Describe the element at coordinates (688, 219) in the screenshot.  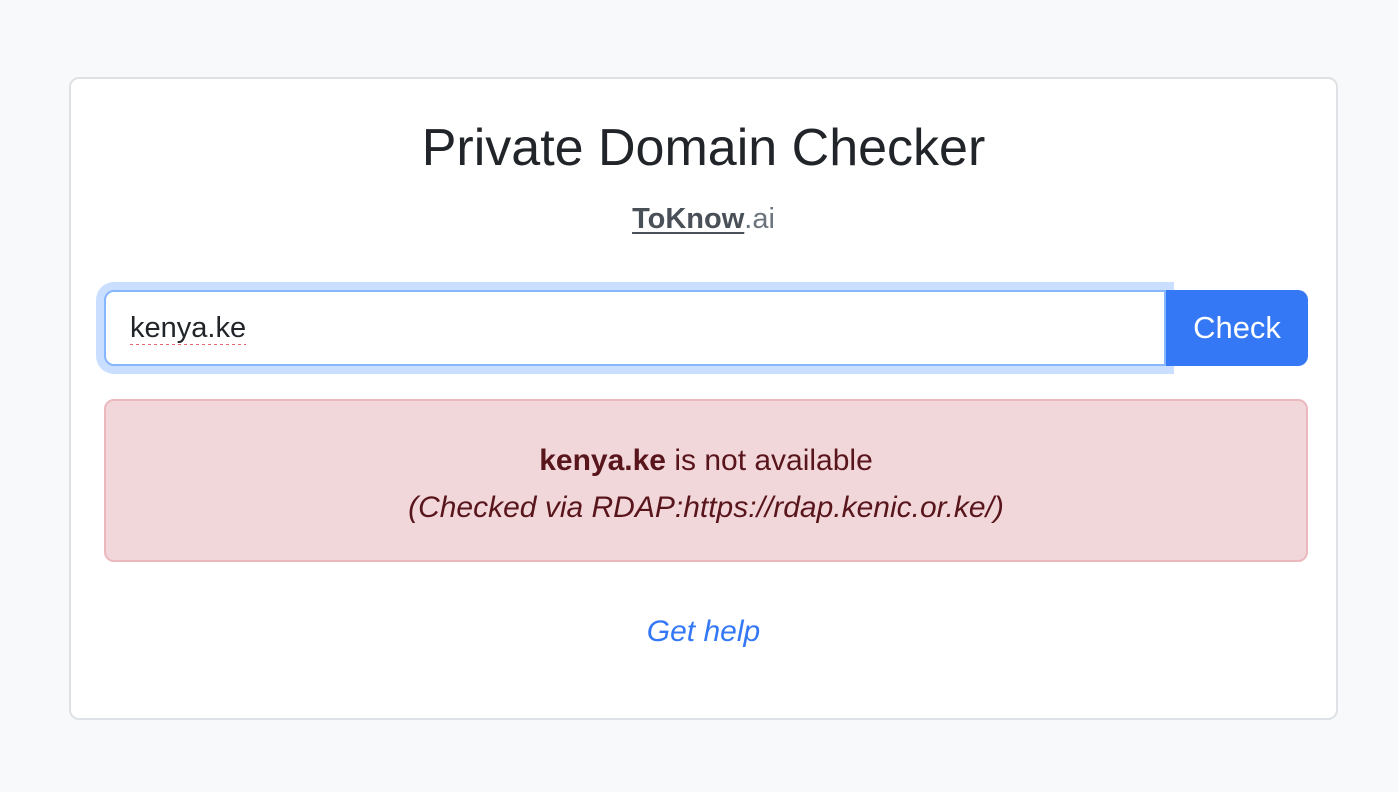
I see `brand-link: ToKnow` at that location.